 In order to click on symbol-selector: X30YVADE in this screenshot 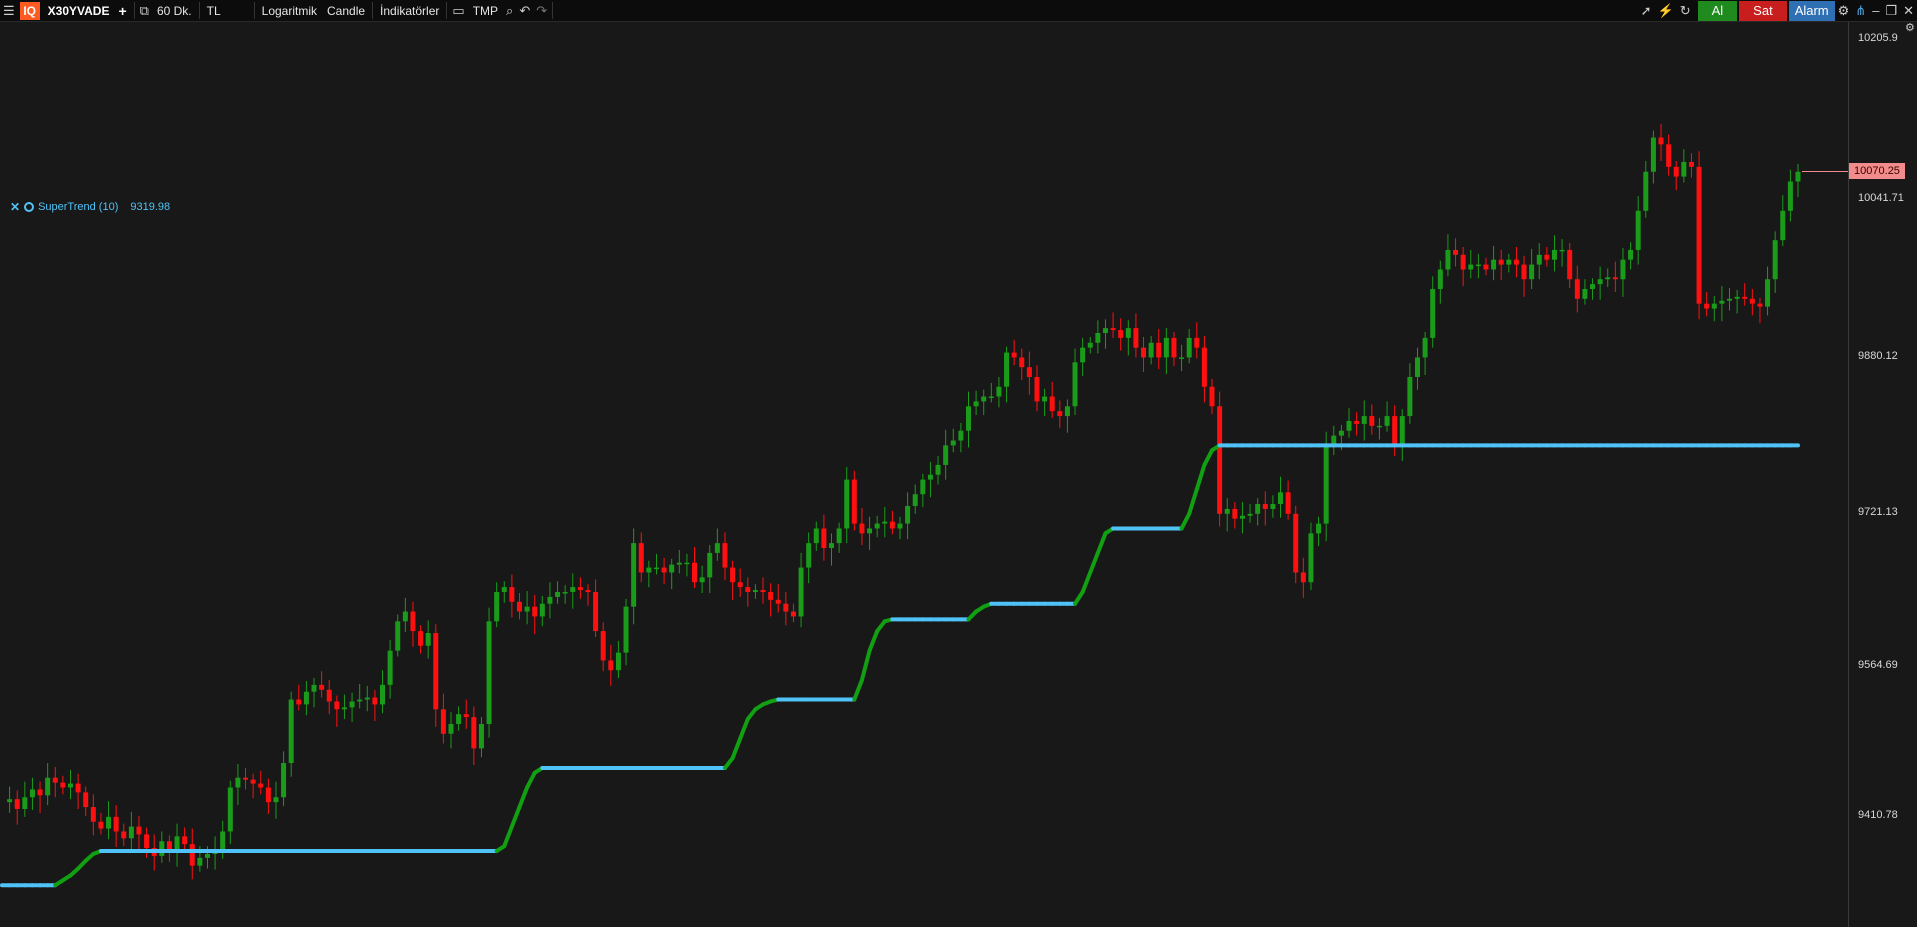, I will do `click(78, 10)`.